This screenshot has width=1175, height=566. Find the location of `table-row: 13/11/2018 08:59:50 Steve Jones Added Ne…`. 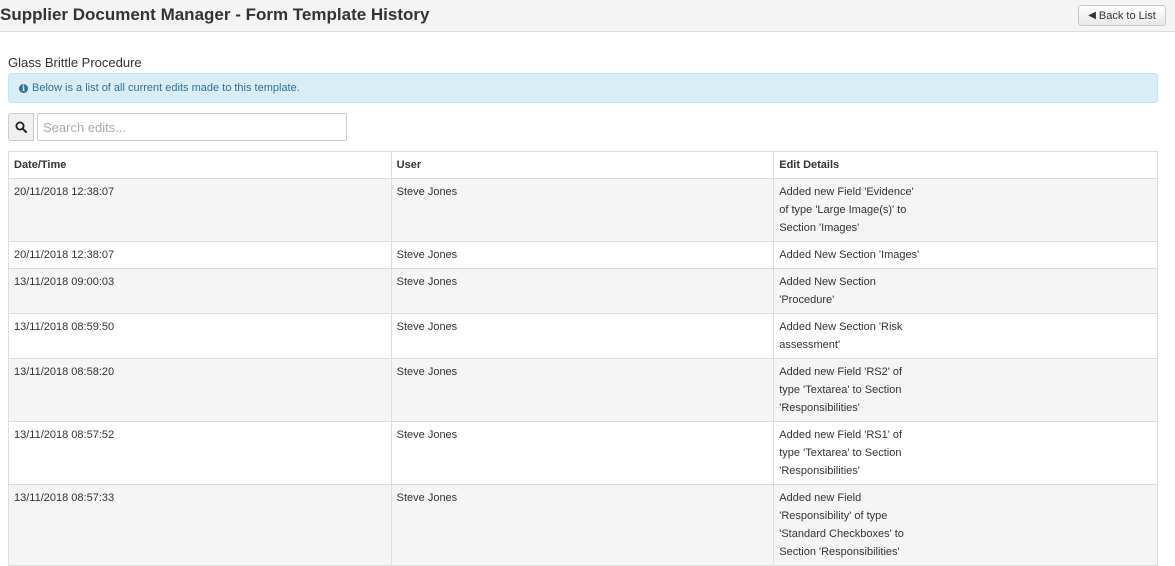

table-row: 13/11/2018 08:59:50 Steve Jones Added Ne… is located at coordinates (583, 336).